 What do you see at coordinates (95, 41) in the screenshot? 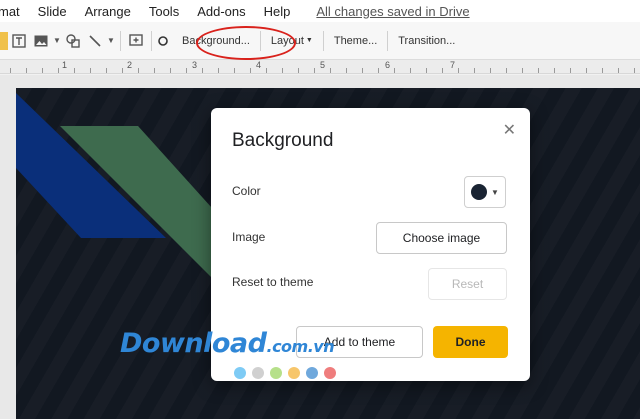
I see `line-icon` at bounding box center [95, 41].